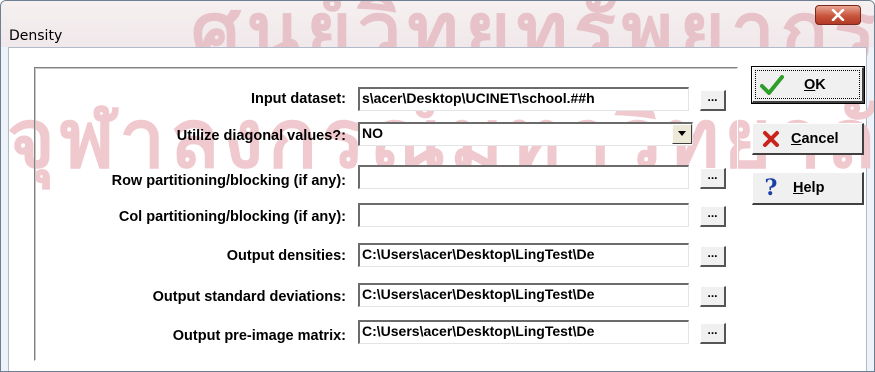 This screenshot has height=372, width=875. I want to click on close-button, so click(838, 15).